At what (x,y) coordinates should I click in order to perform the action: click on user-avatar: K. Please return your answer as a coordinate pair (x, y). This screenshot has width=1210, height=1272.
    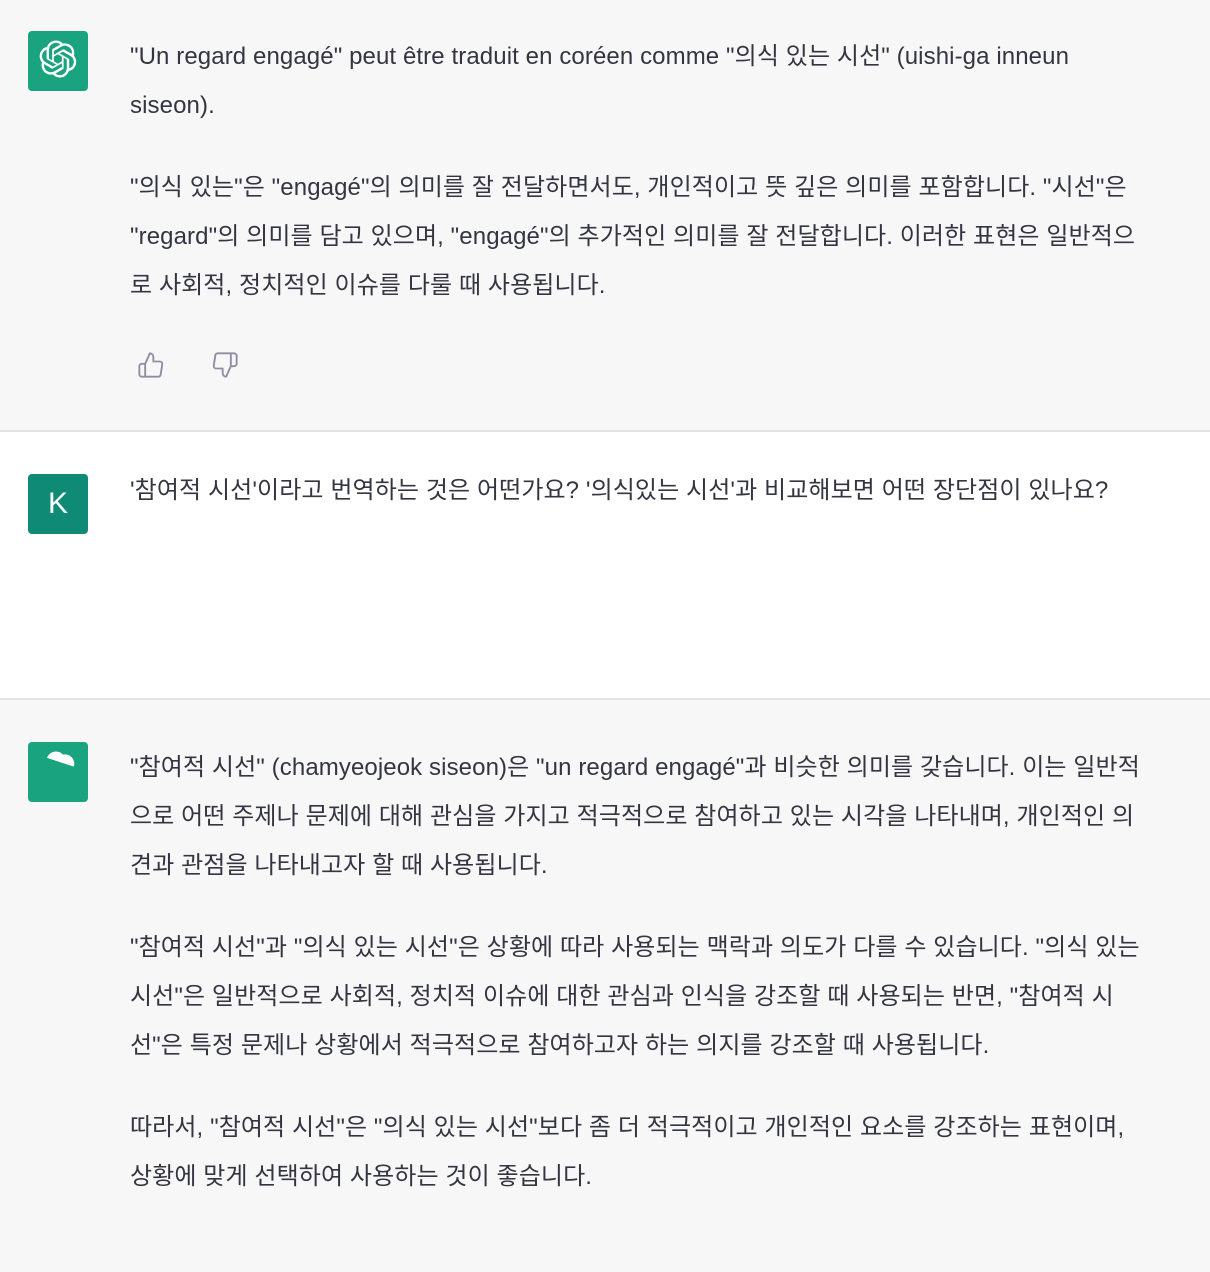
    Looking at the image, I should click on (58, 504).